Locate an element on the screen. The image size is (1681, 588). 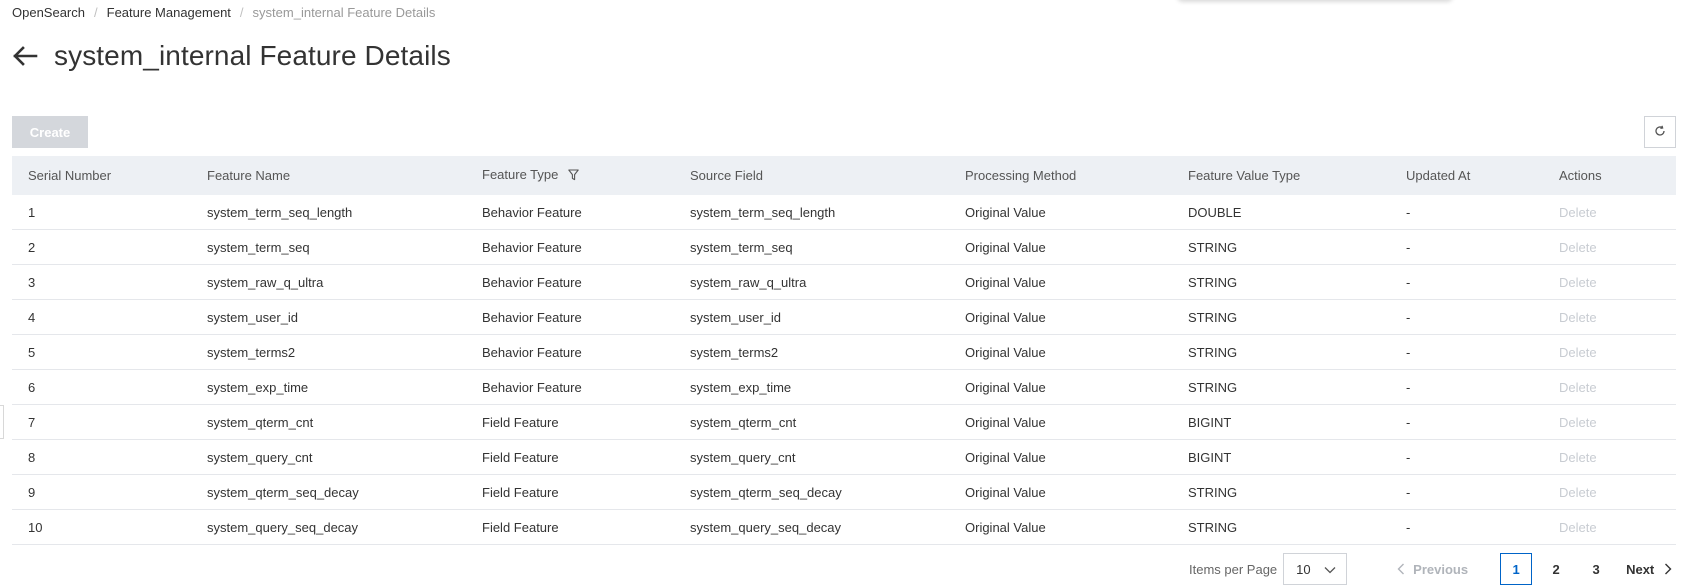
column-header-feature-value-type: Feature Value Type is located at coordinates (1244, 175).